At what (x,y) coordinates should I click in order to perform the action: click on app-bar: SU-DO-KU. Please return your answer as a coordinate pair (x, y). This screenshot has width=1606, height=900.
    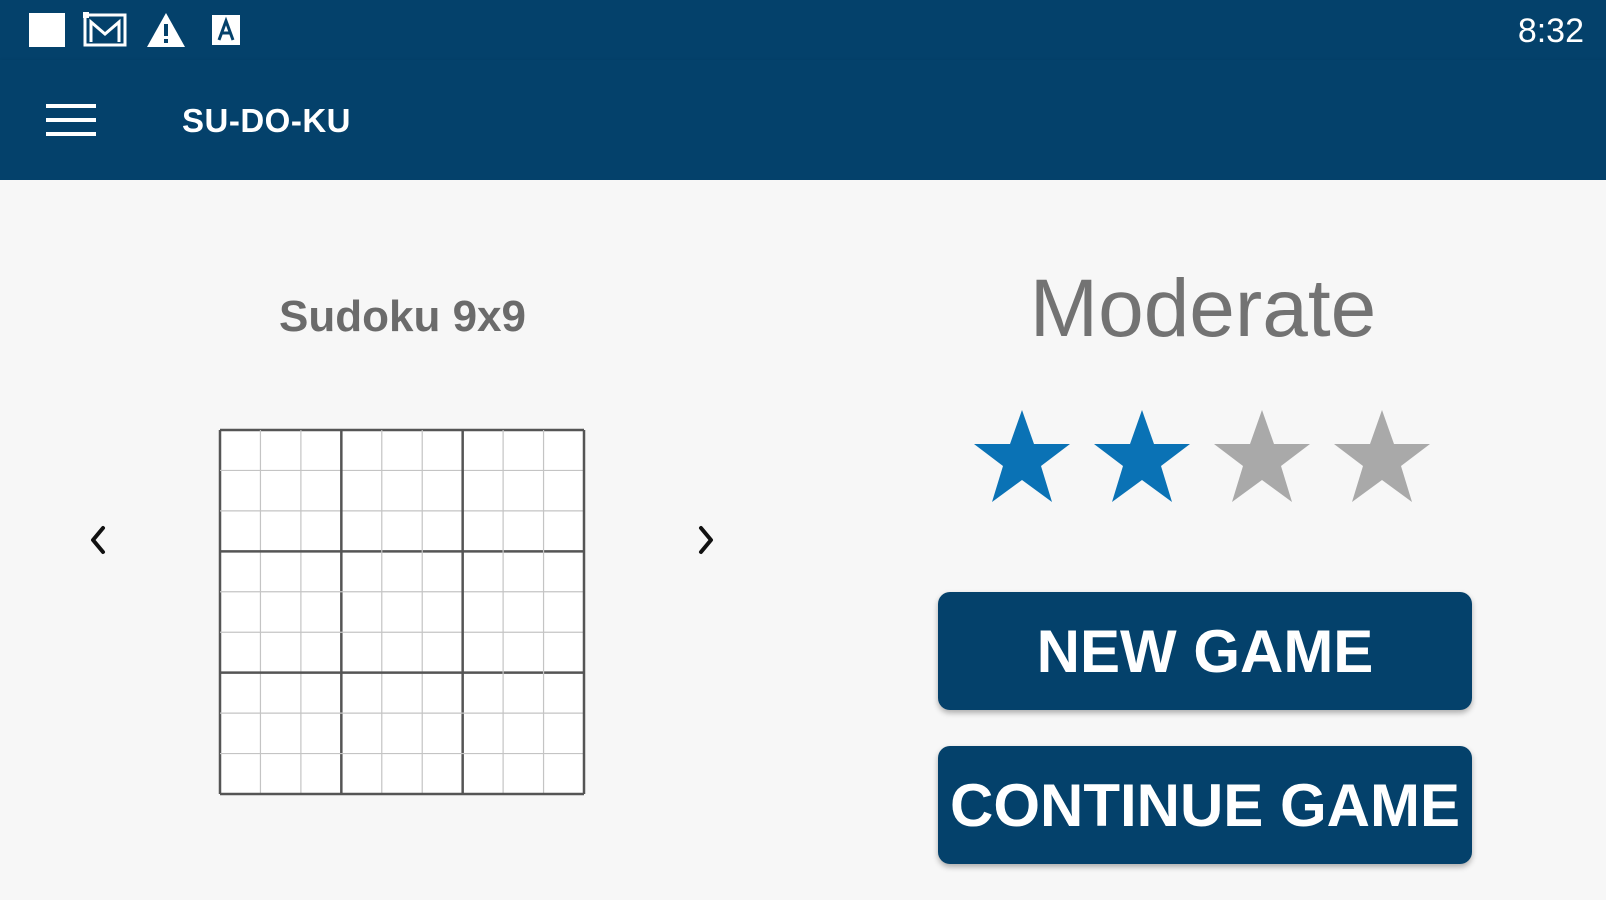
    Looking at the image, I should click on (803, 120).